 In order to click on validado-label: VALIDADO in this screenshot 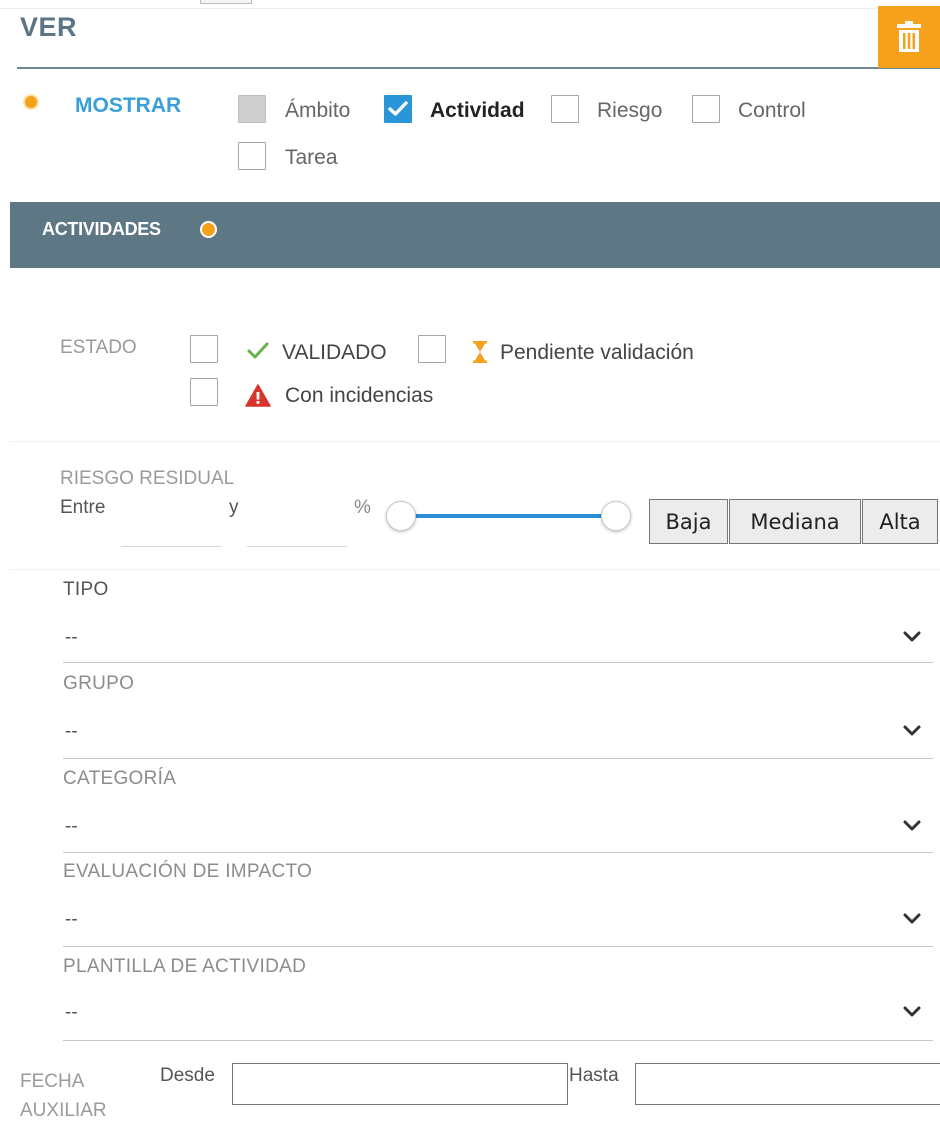, I will do `click(334, 352)`.